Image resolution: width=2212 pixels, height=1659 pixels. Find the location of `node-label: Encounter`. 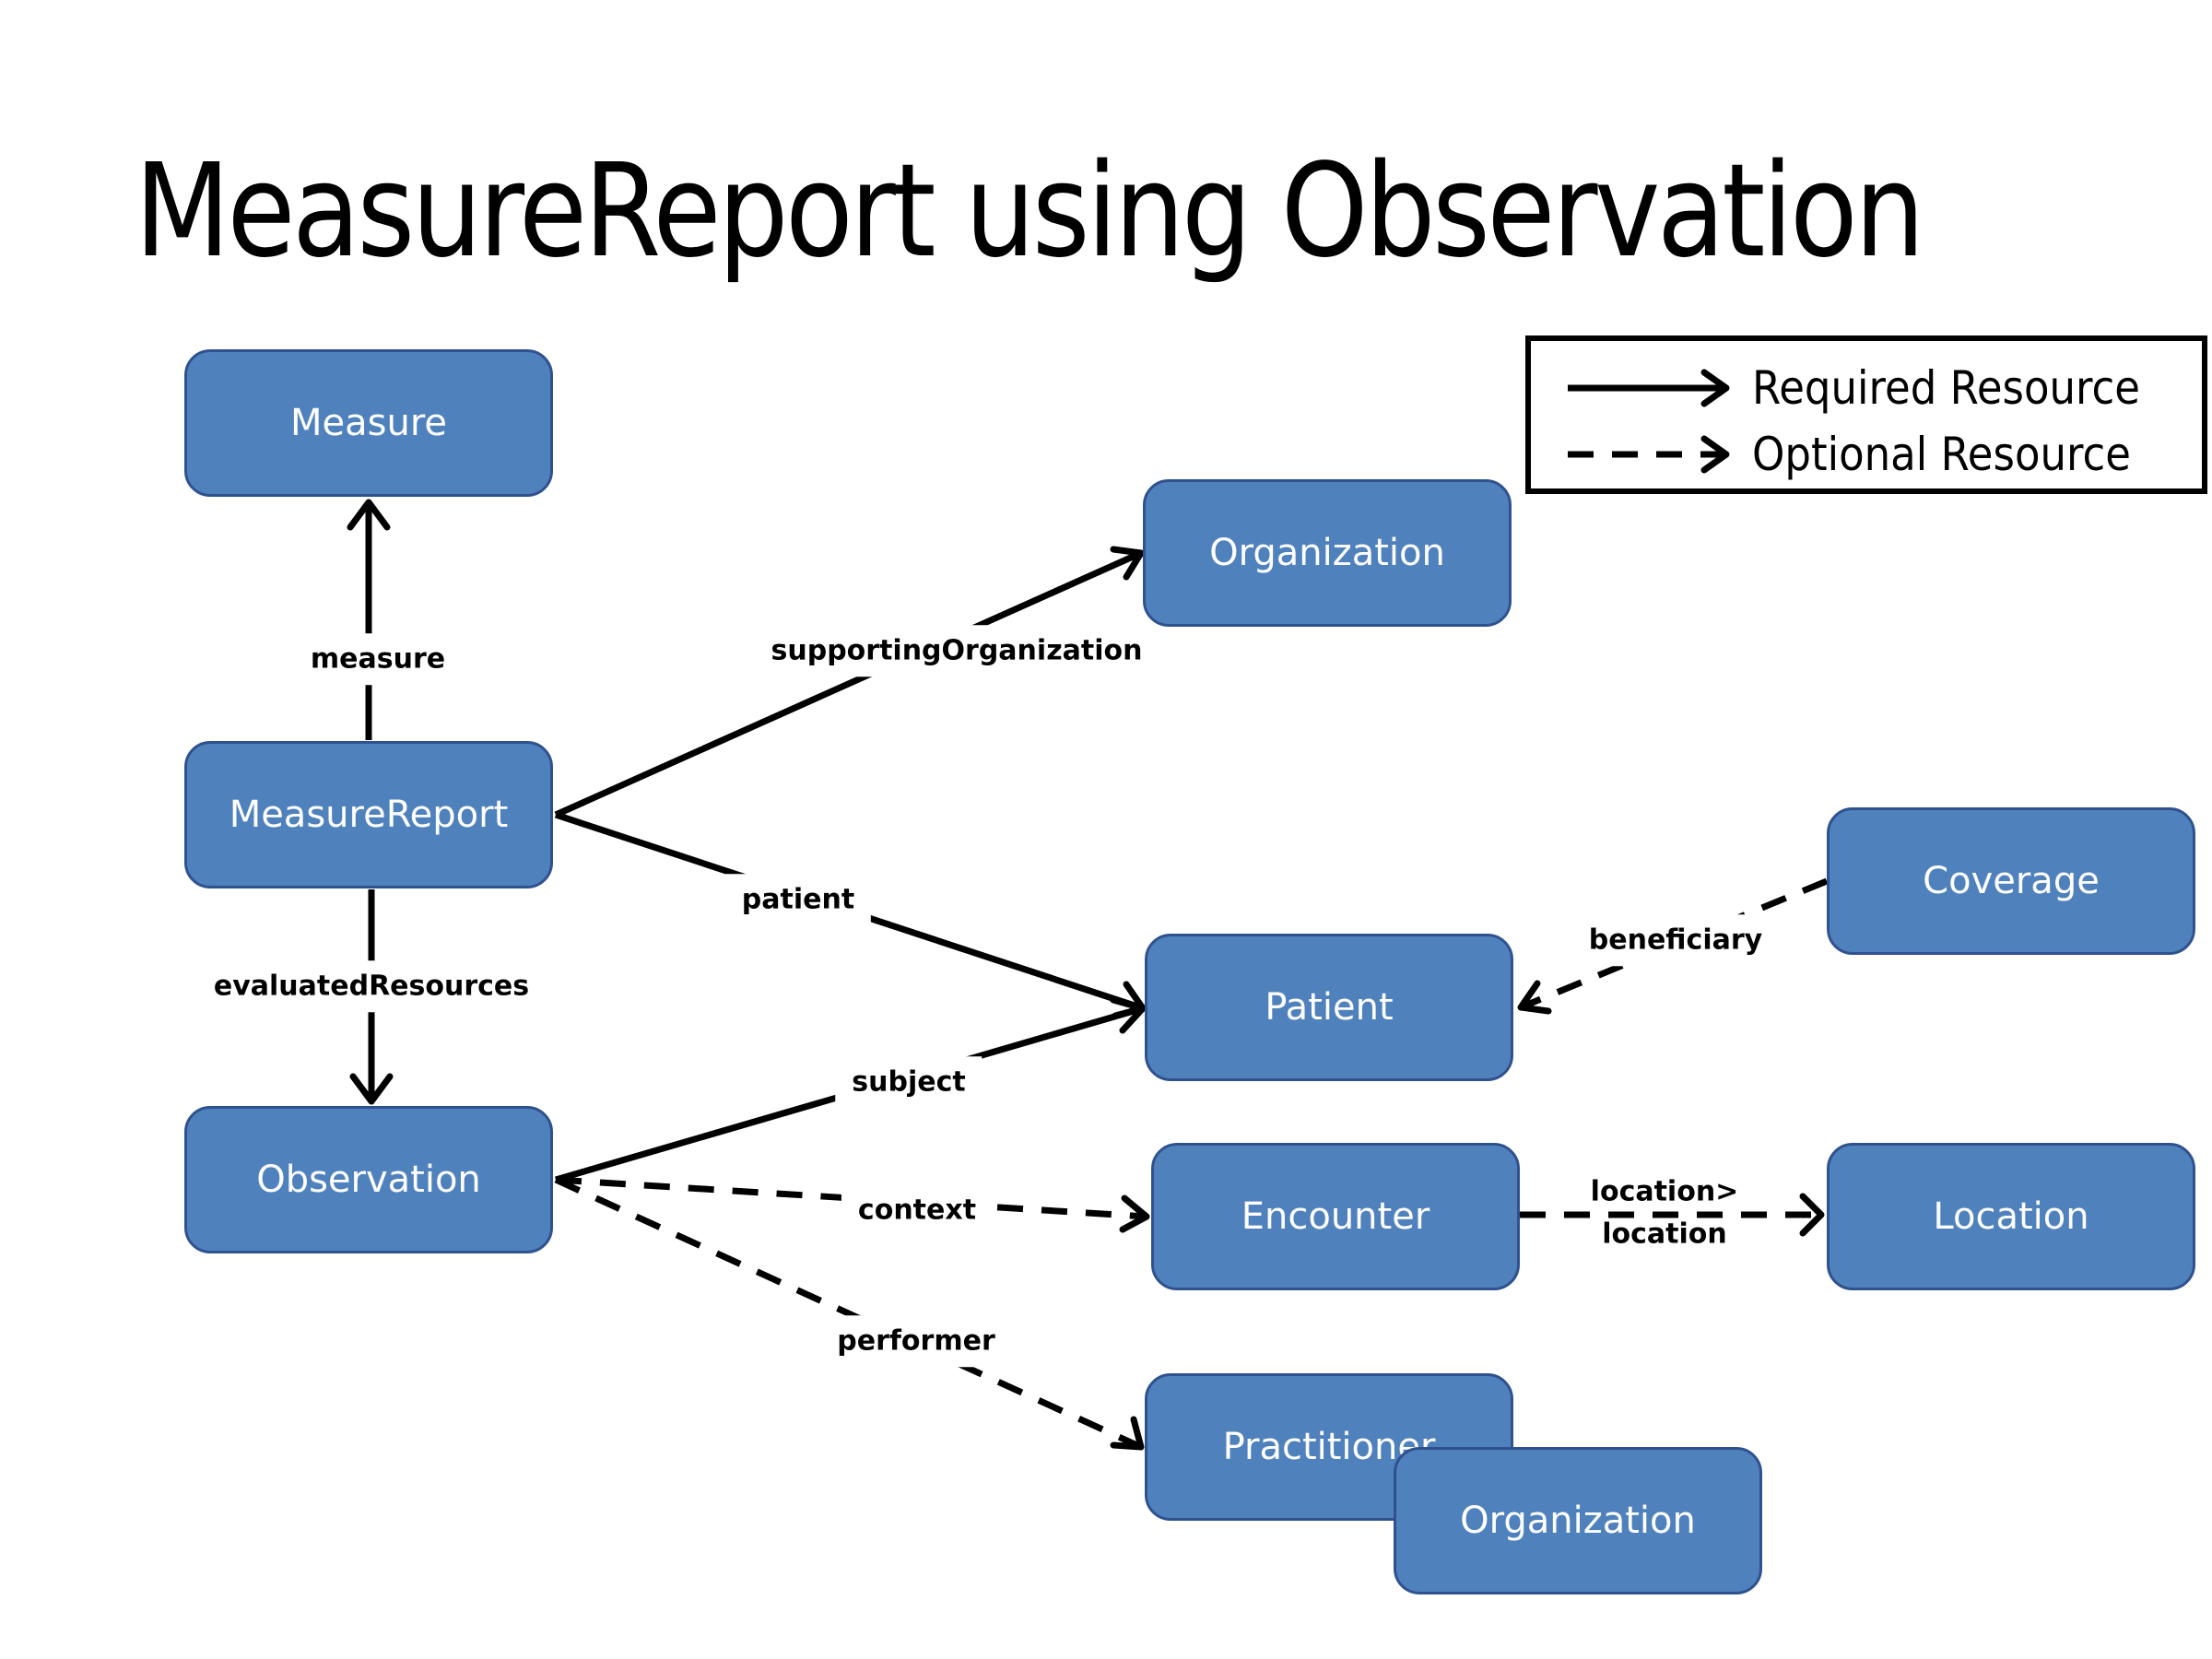

node-label: Encounter is located at coordinates (1335, 1216).